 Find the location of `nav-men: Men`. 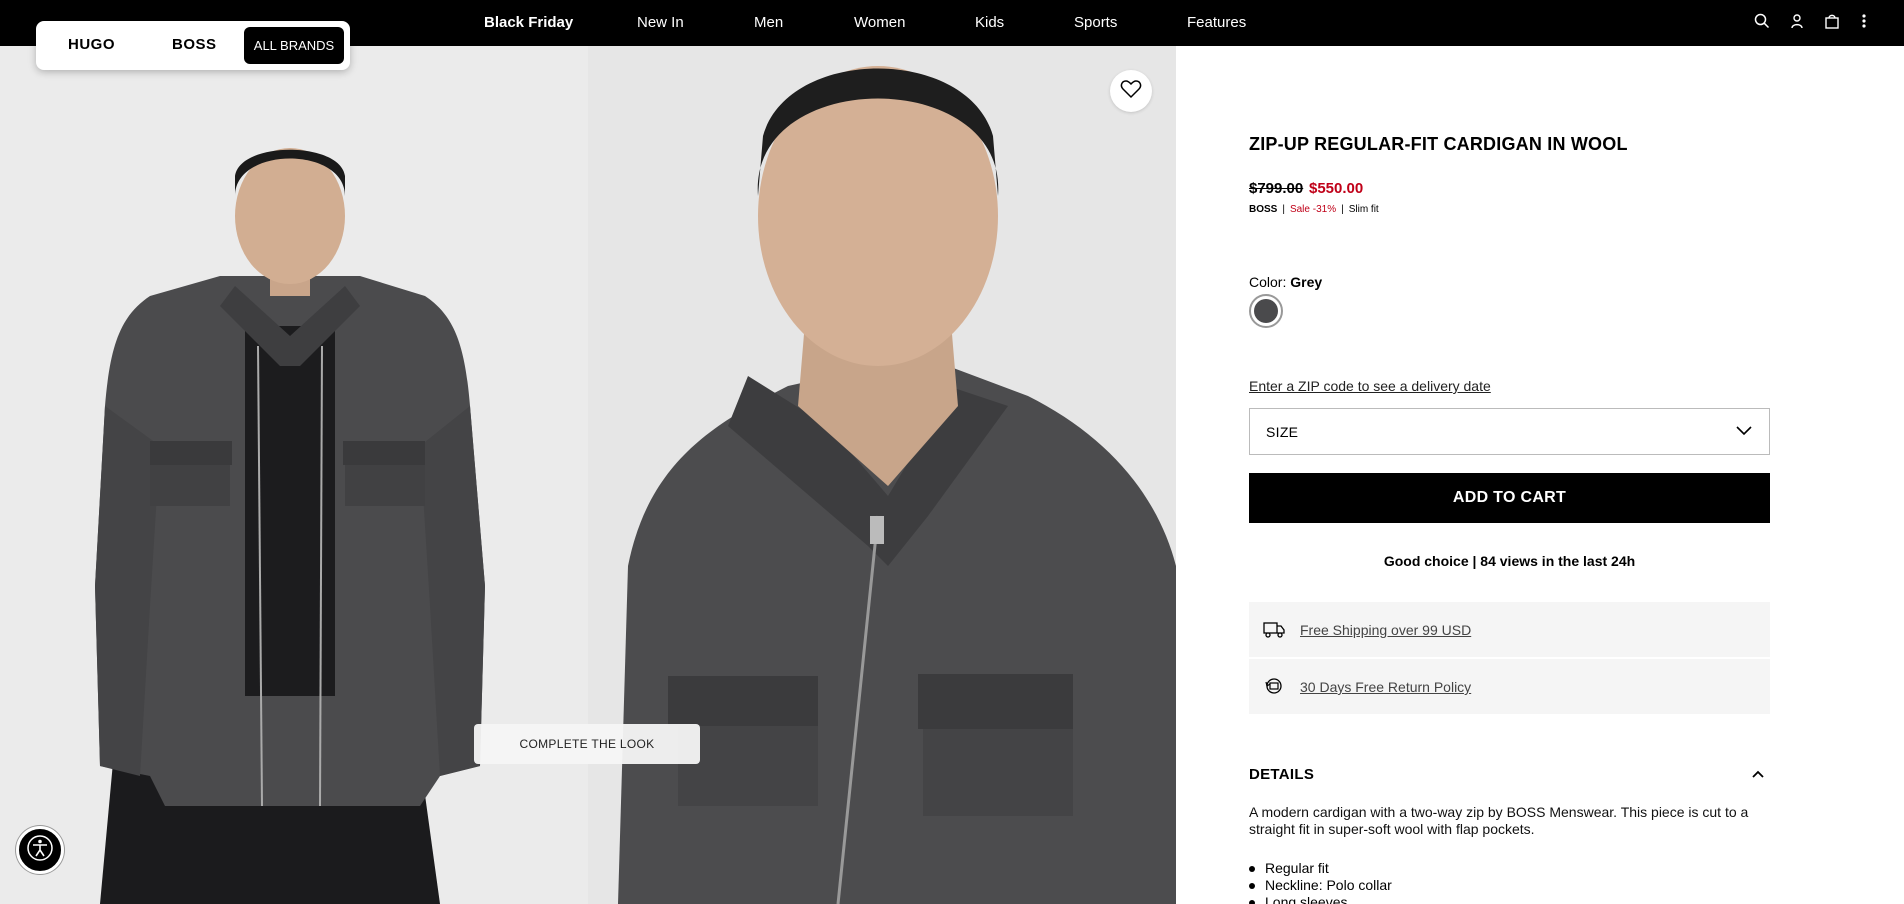

nav-men: Men is located at coordinates (768, 22).